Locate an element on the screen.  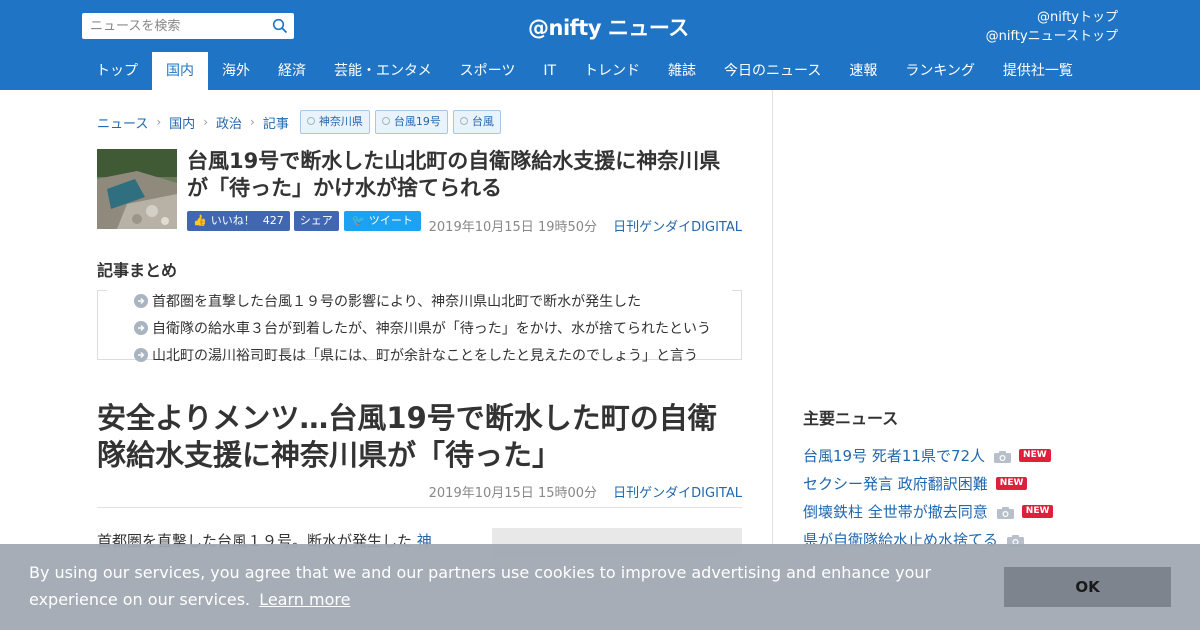
breadcrumb-news: ニュース is located at coordinates (122, 122).